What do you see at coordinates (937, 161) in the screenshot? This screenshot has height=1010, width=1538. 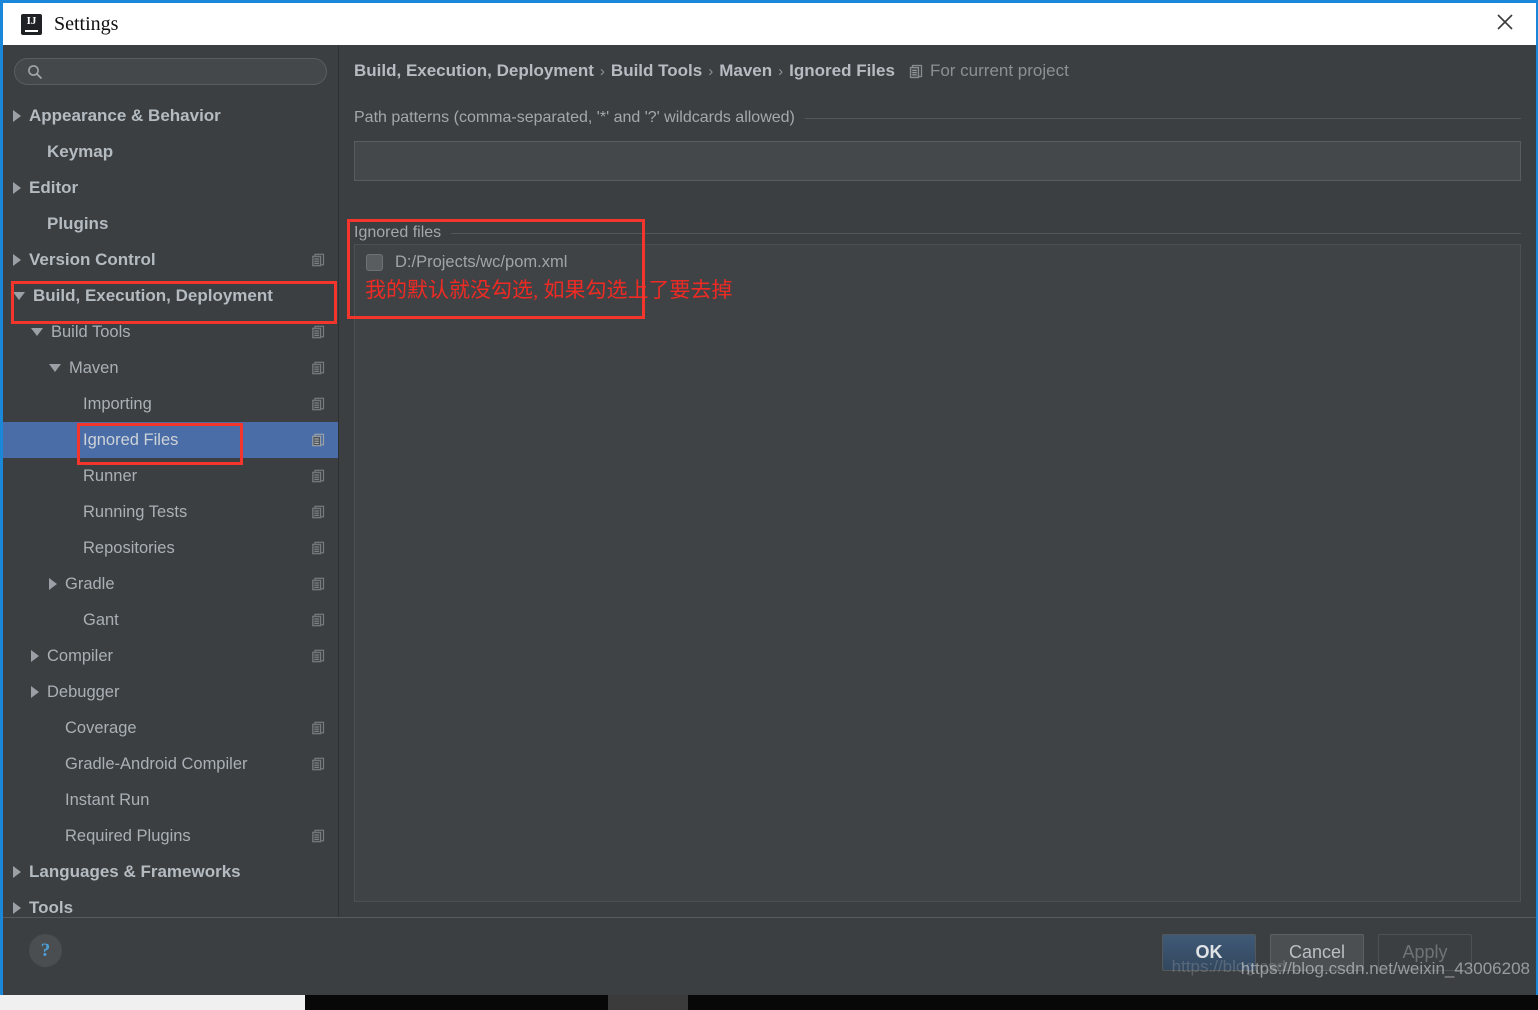 I see `path-patterns-input` at bounding box center [937, 161].